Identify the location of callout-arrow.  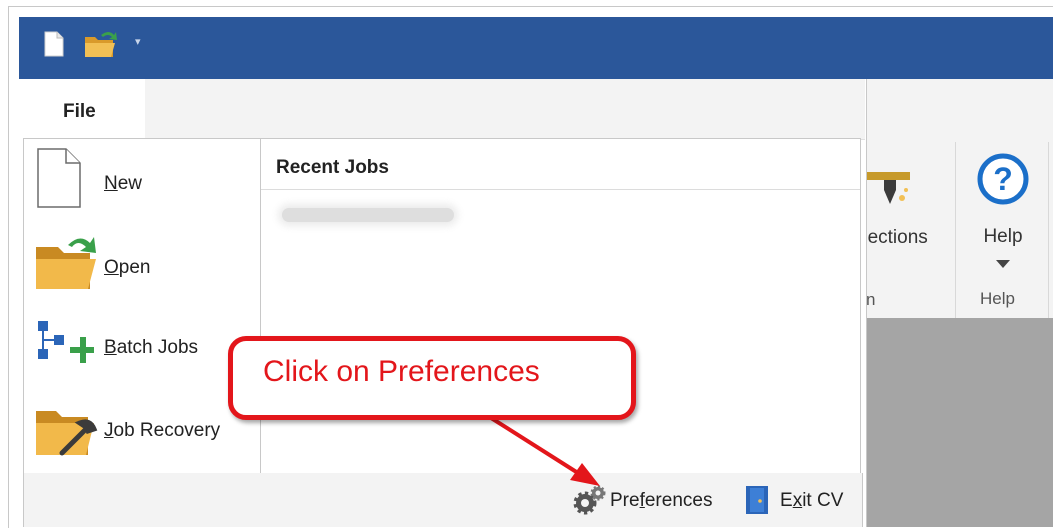
(543, 450).